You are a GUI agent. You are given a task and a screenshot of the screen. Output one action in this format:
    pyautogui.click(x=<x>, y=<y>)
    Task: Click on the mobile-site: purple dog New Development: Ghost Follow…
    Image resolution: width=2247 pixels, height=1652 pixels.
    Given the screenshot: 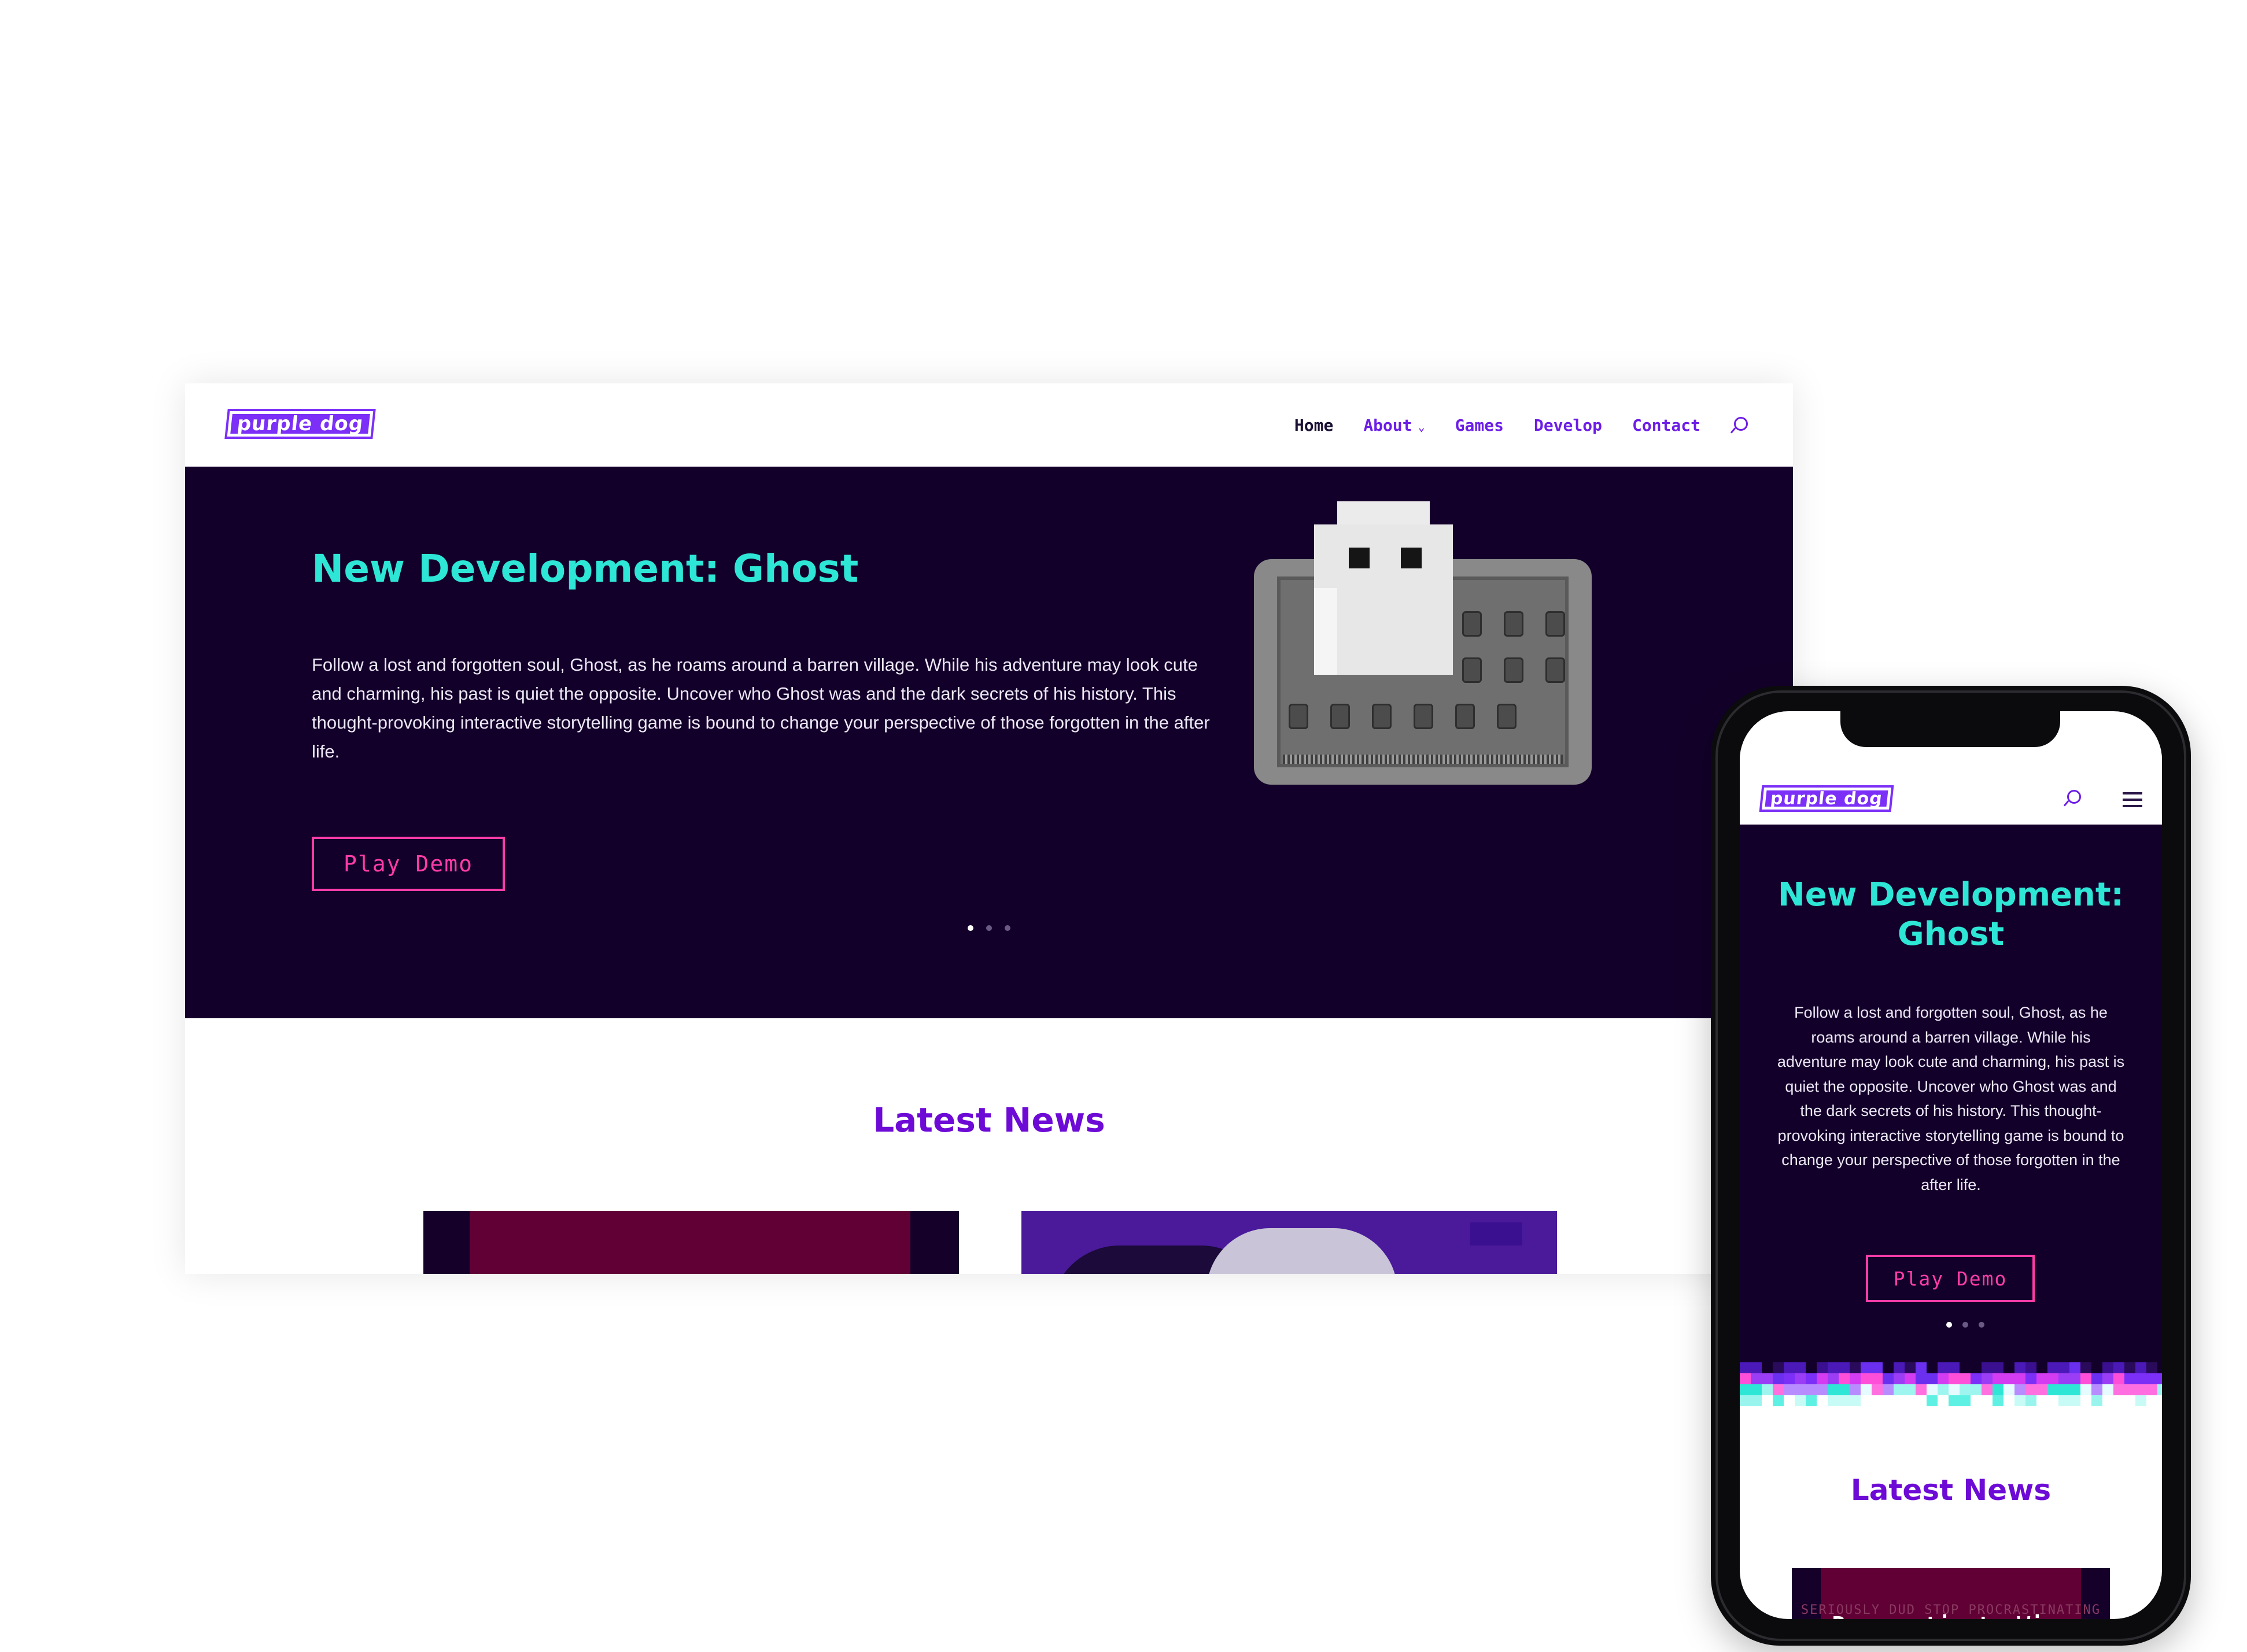 What is the action you would take?
    pyautogui.click(x=1951, y=1165)
    